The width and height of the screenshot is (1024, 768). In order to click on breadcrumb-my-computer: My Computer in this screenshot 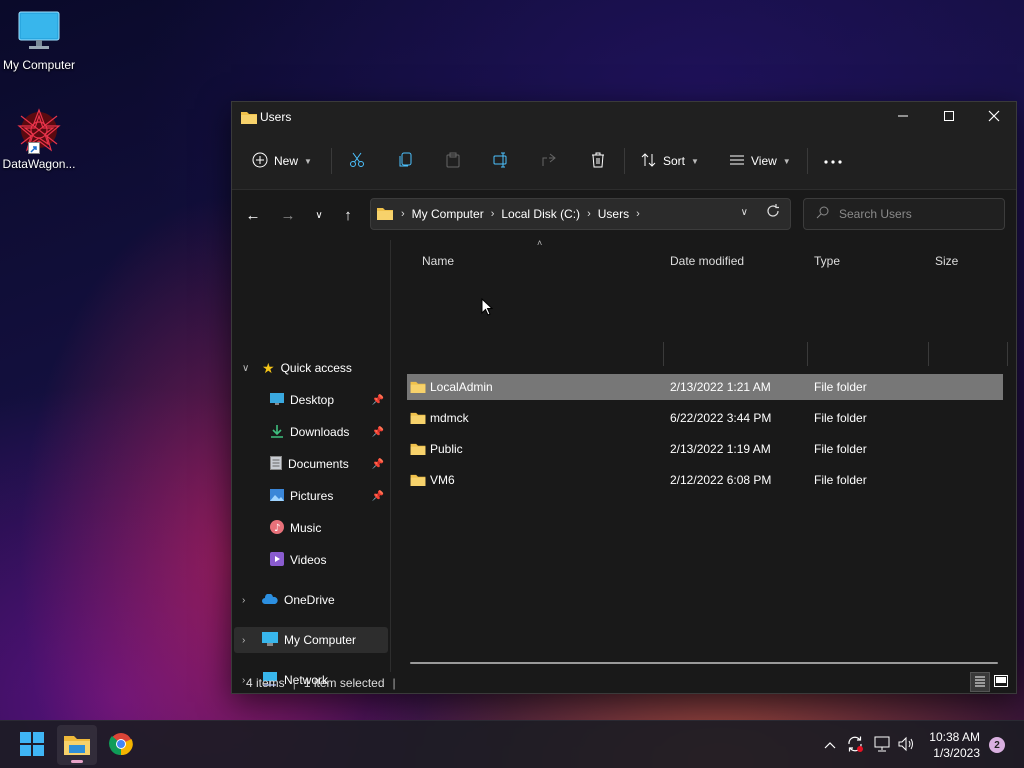, I will do `click(448, 214)`.